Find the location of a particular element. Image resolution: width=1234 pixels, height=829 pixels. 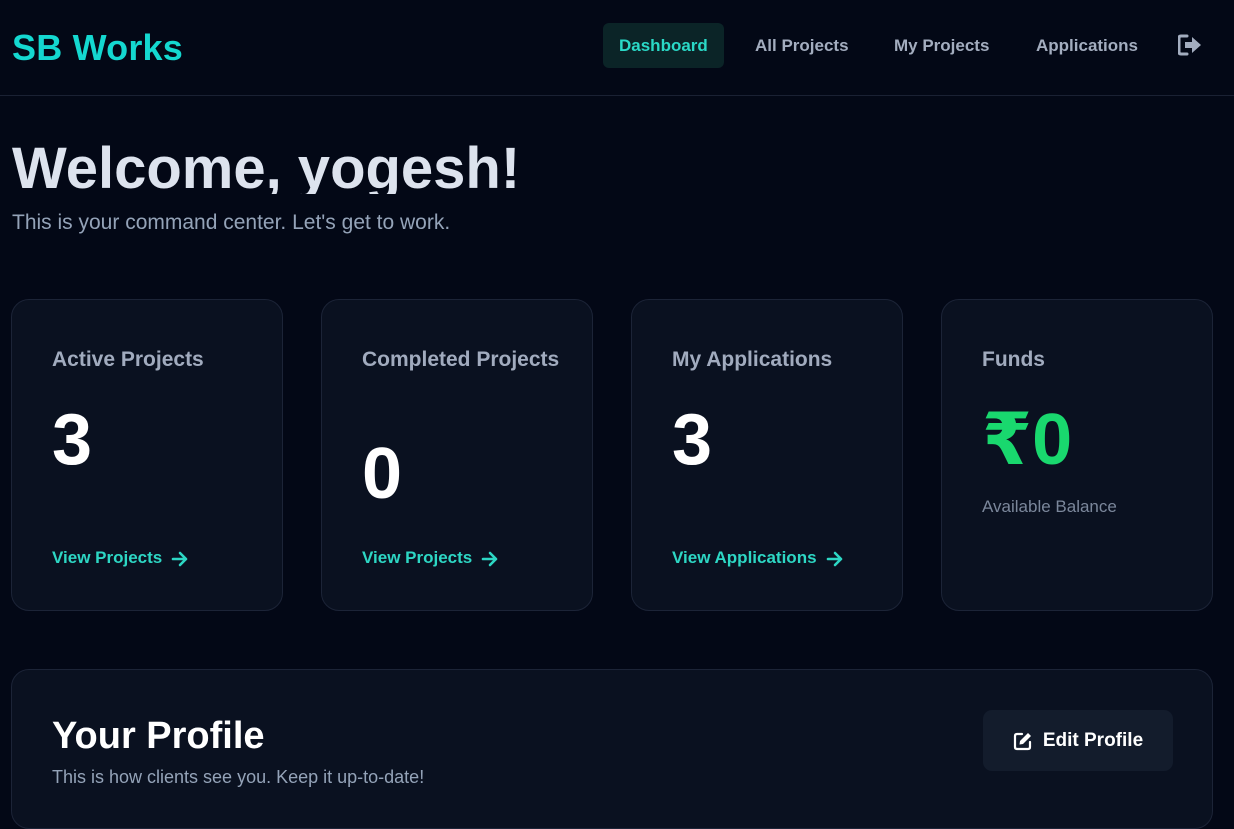

edit-profile-button: Edit Profile is located at coordinates (1078, 740).